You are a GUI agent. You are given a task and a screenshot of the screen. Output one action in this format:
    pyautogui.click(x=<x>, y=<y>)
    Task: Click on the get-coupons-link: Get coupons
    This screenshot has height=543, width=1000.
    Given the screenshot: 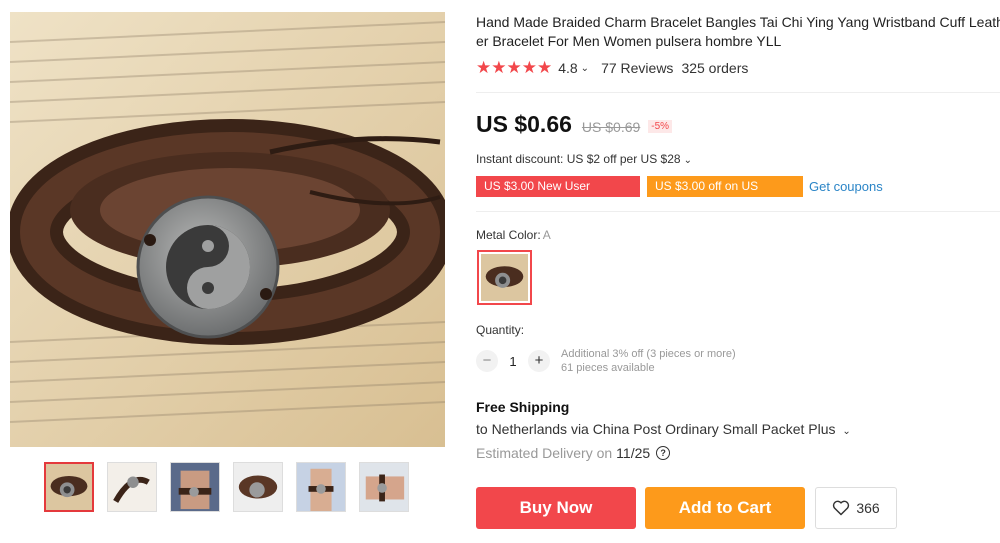 What is the action you would take?
    pyautogui.click(x=846, y=186)
    